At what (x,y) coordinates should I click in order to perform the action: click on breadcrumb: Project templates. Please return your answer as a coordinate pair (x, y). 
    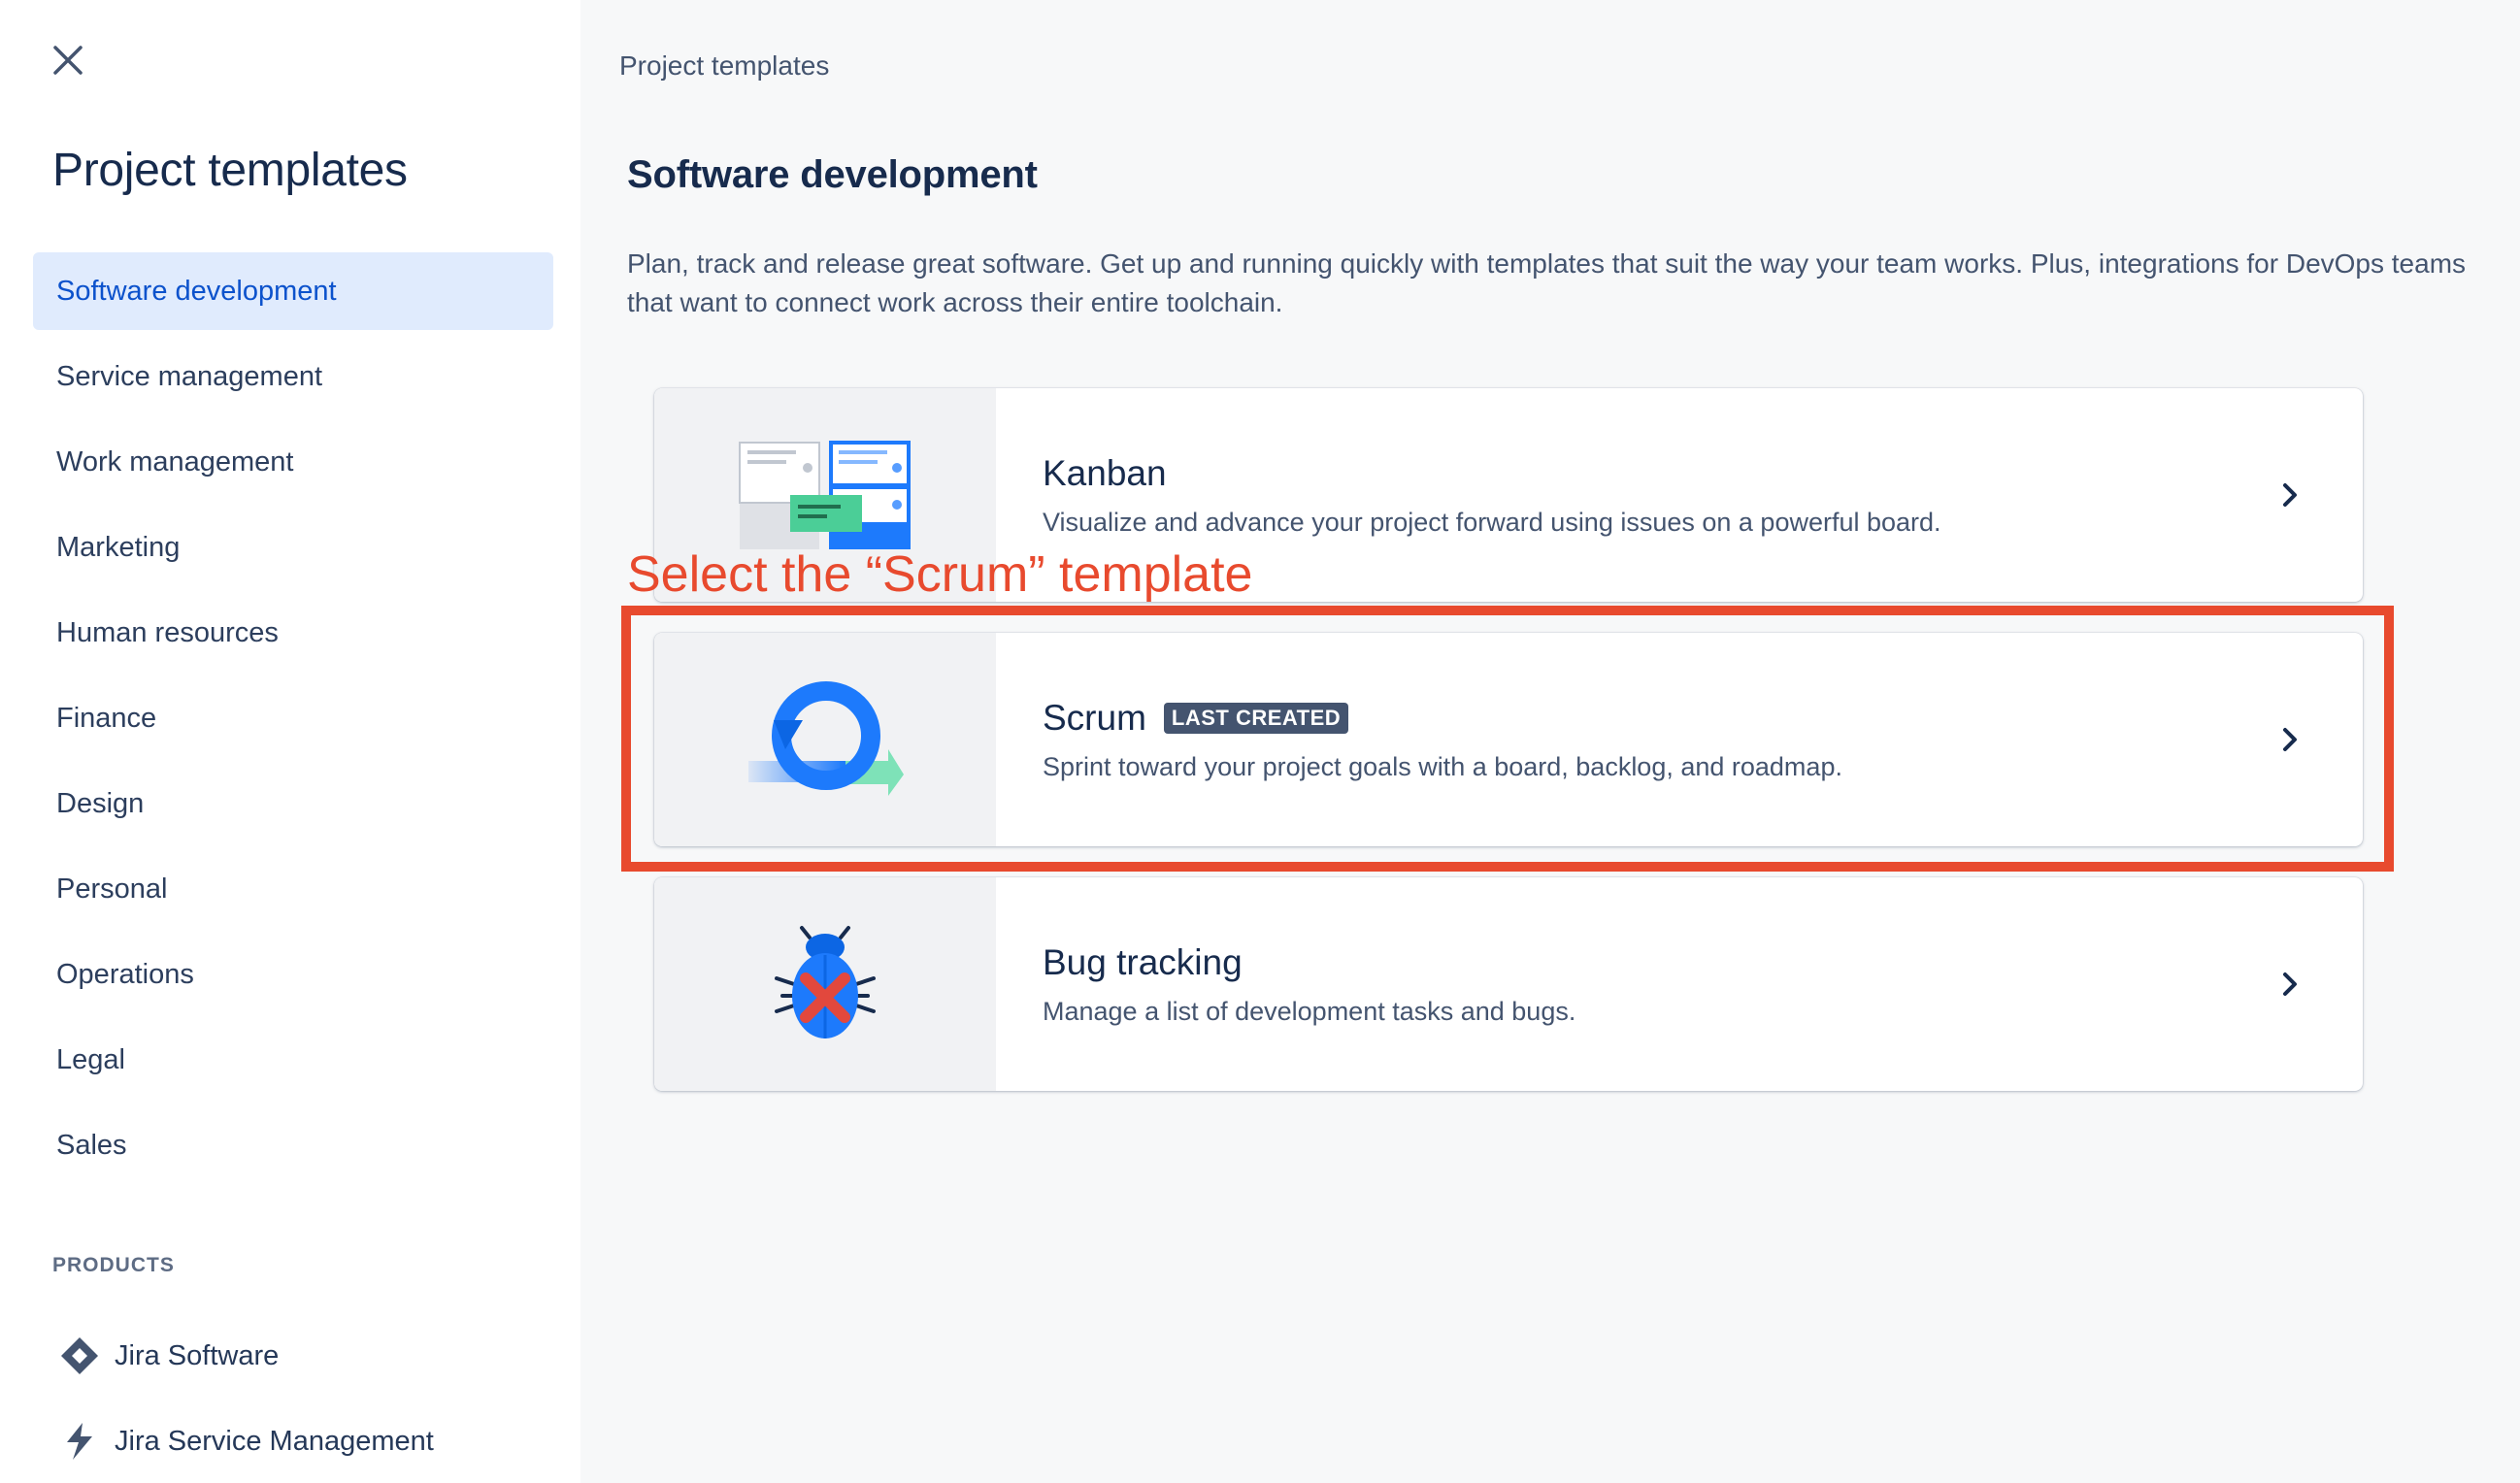
    Looking at the image, I should click on (724, 66).